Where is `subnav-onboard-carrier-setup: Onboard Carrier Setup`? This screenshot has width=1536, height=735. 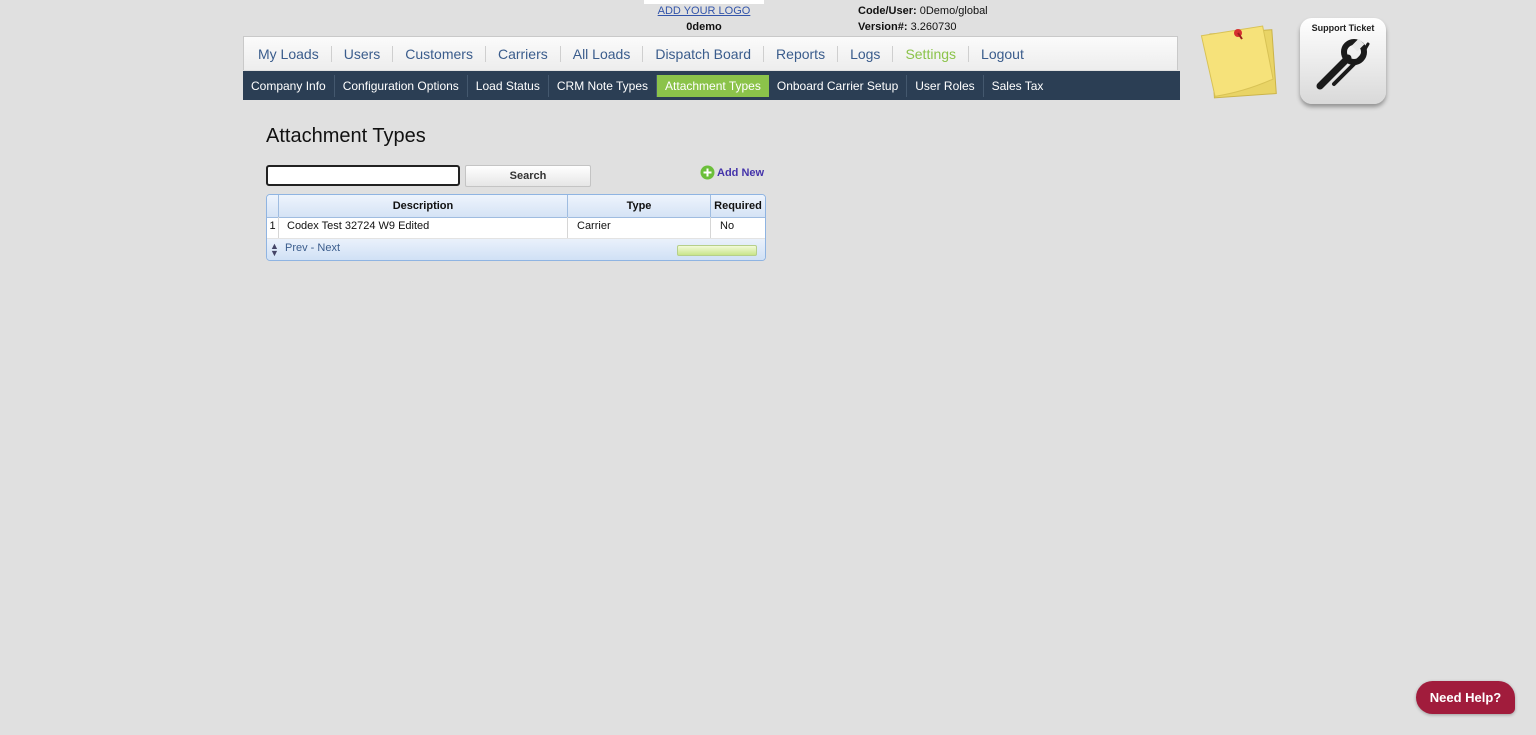 subnav-onboard-carrier-setup: Onboard Carrier Setup is located at coordinates (838, 85).